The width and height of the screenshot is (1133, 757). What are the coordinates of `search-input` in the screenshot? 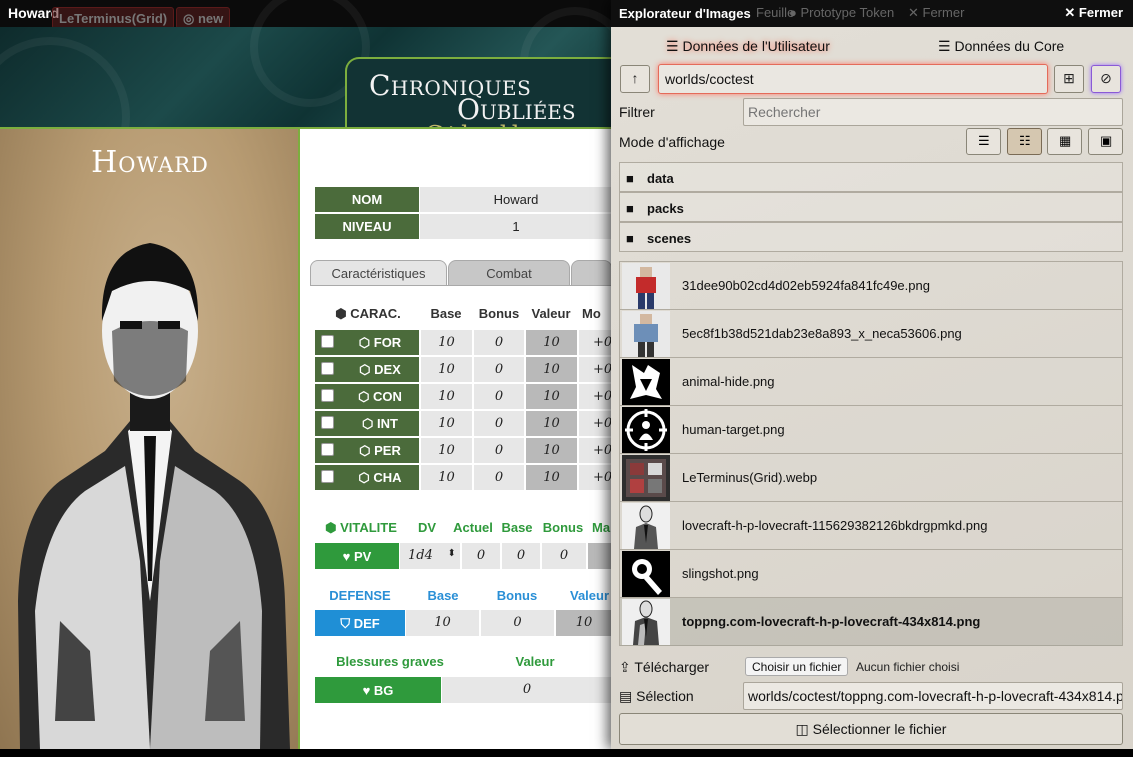 It's located at (933, 112).